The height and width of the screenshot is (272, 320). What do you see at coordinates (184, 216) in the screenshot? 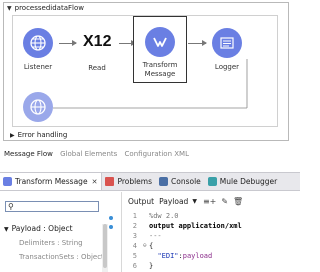
I see `code-line: 1 %dw 2.0` at bounding box center [184, 216].